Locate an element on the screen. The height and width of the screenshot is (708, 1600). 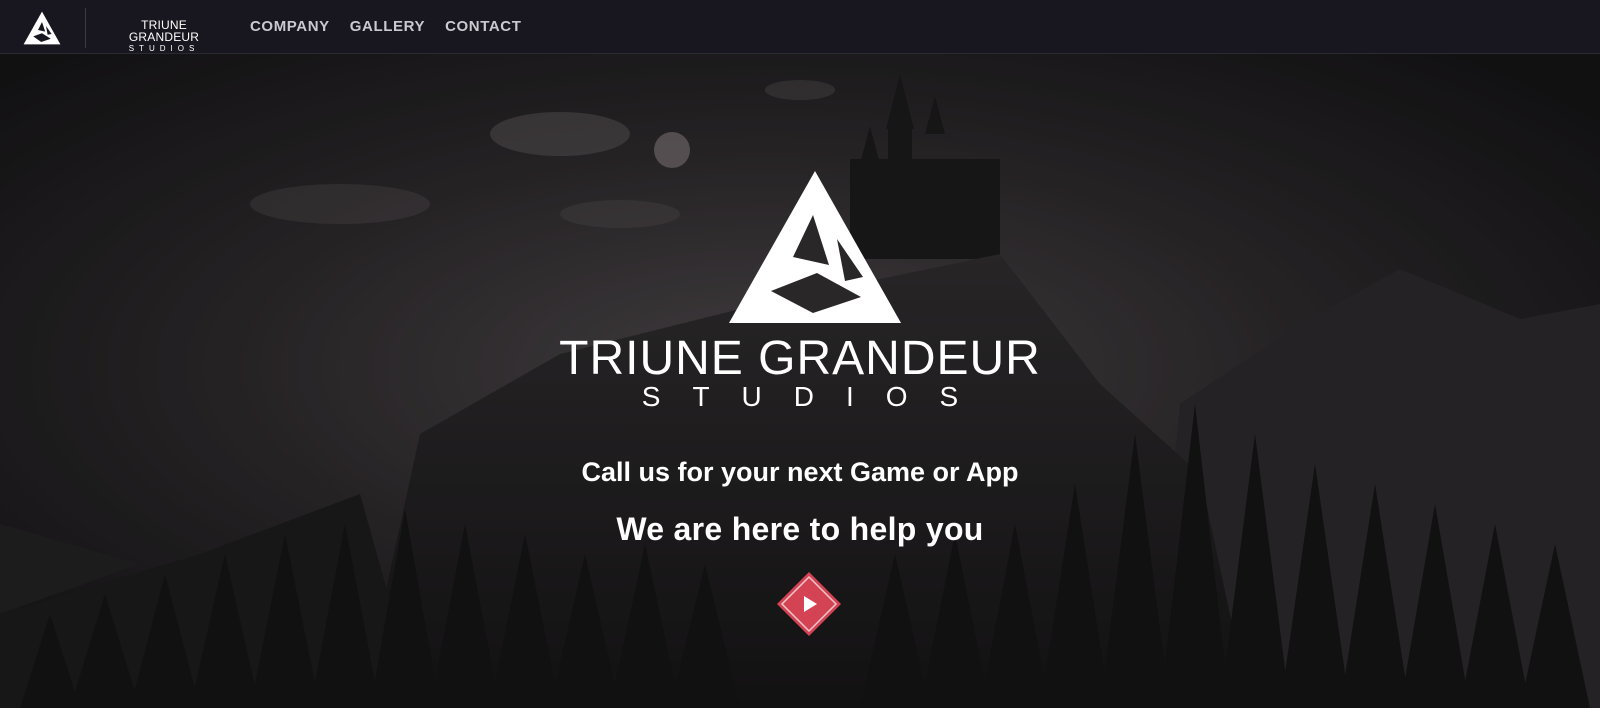
nav-brand-line1: TRIUNE GRANDEUR is located at coordinates (164, 31).